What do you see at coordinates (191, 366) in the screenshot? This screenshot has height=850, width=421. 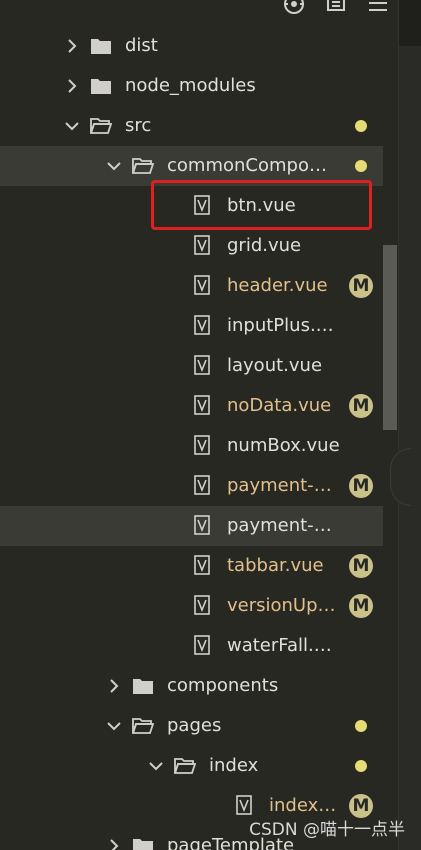 I see `tree-file-row: layout.vue` at bounding box center [191, 366].